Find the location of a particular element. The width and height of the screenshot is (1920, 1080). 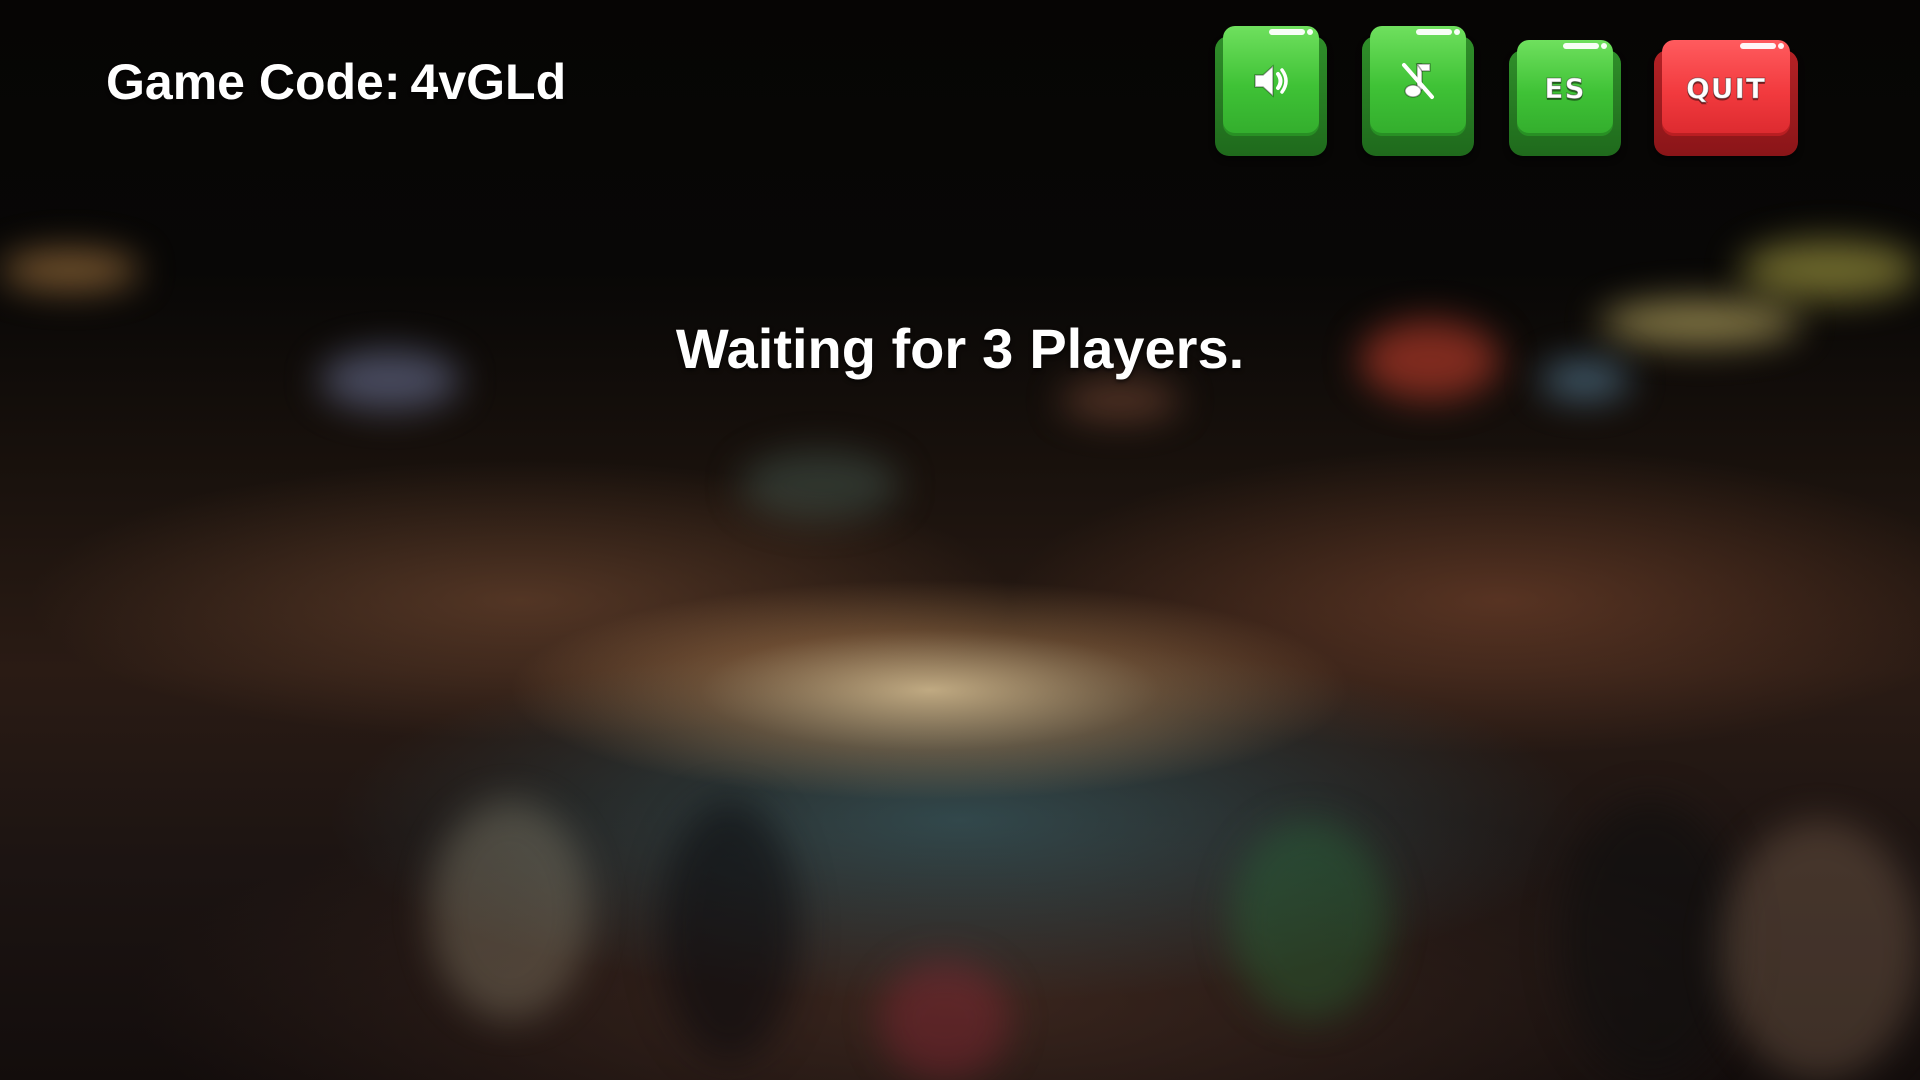

speaker-icon is located at coordinates (1271, 81).